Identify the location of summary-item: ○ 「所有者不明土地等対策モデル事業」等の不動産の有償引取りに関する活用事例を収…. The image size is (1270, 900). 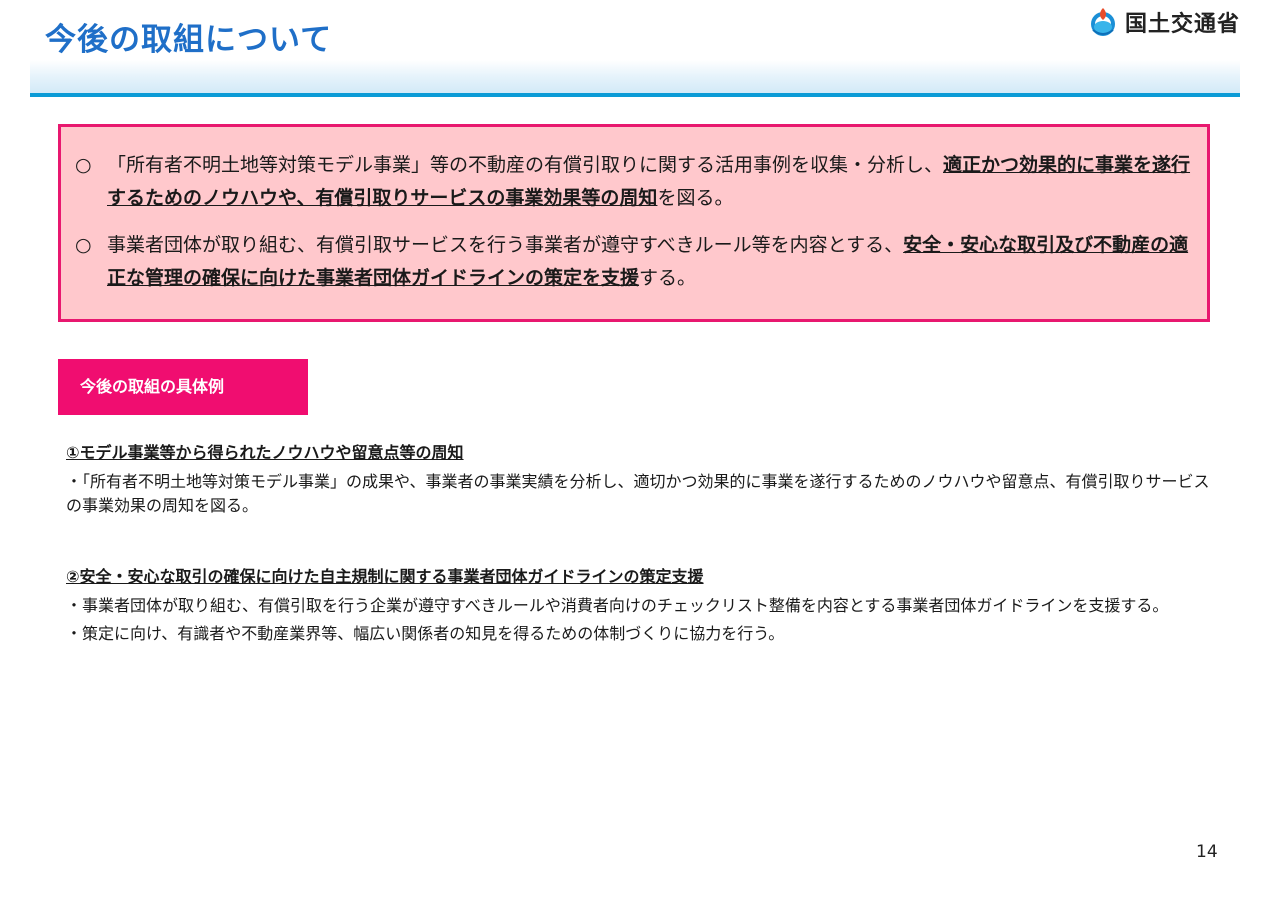
(636, 182).